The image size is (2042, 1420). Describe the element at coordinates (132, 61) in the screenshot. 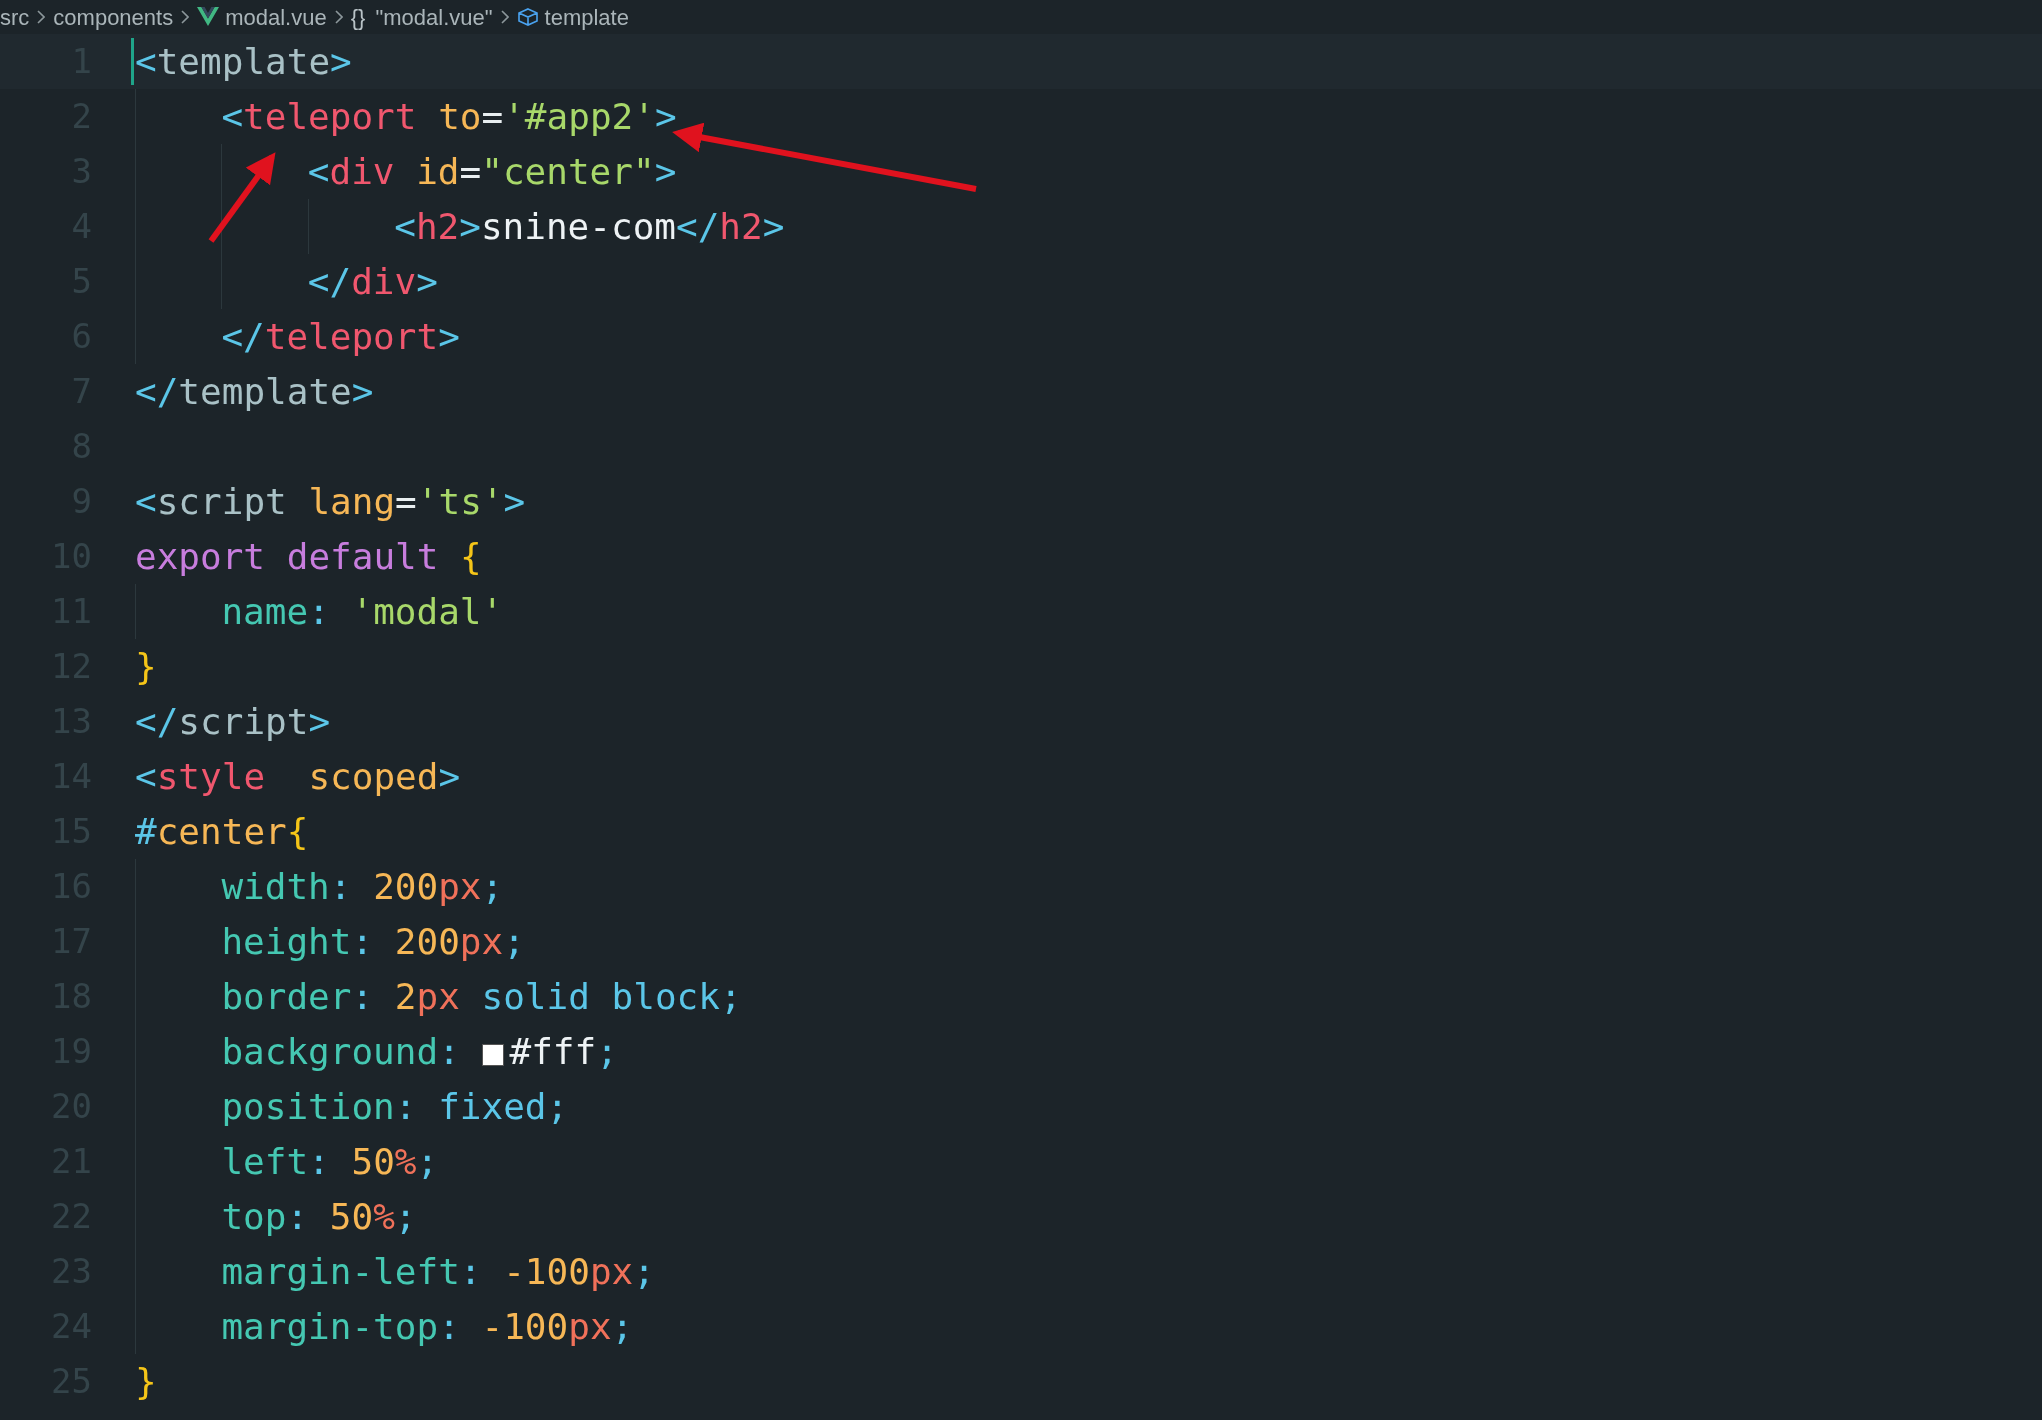

I see `text-cursor` at that location.